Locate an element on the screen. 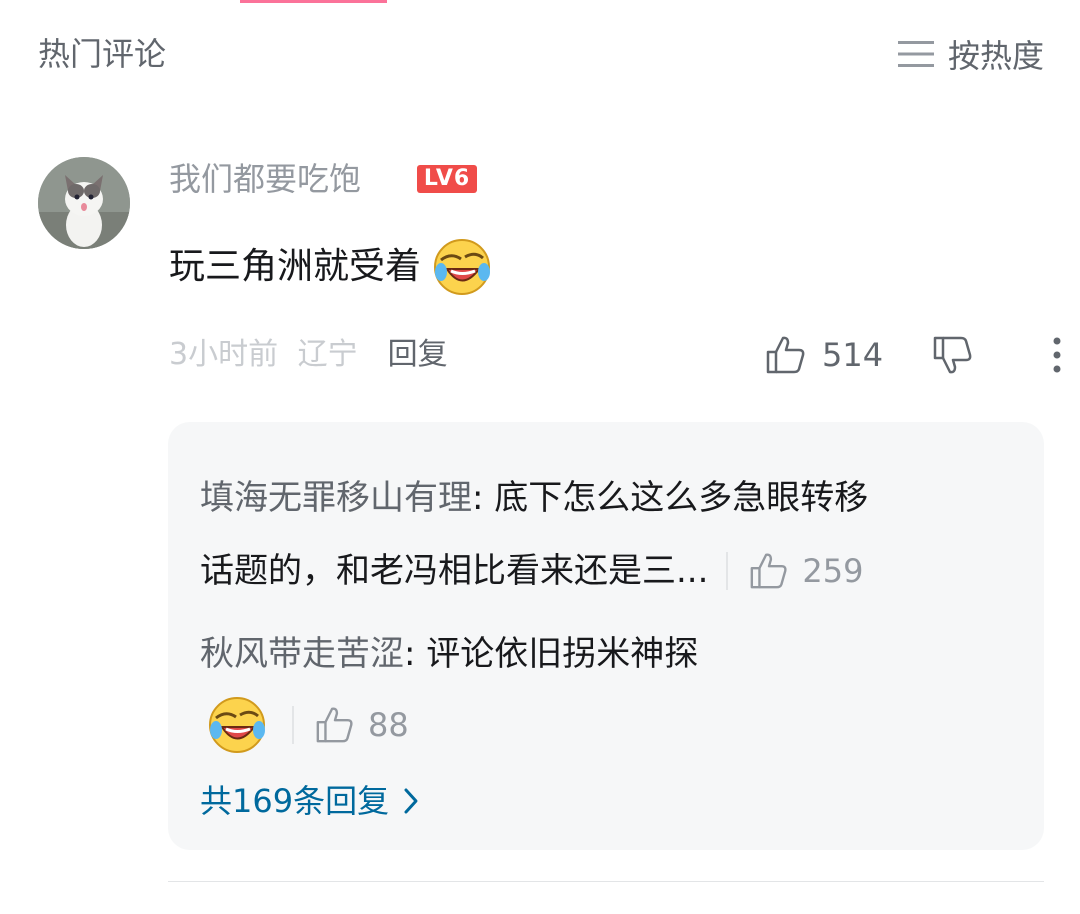 Image resolution: width=1080 pixels, height=914 pixels. sort-button: 按热度 is located at coordinates (970, 54).